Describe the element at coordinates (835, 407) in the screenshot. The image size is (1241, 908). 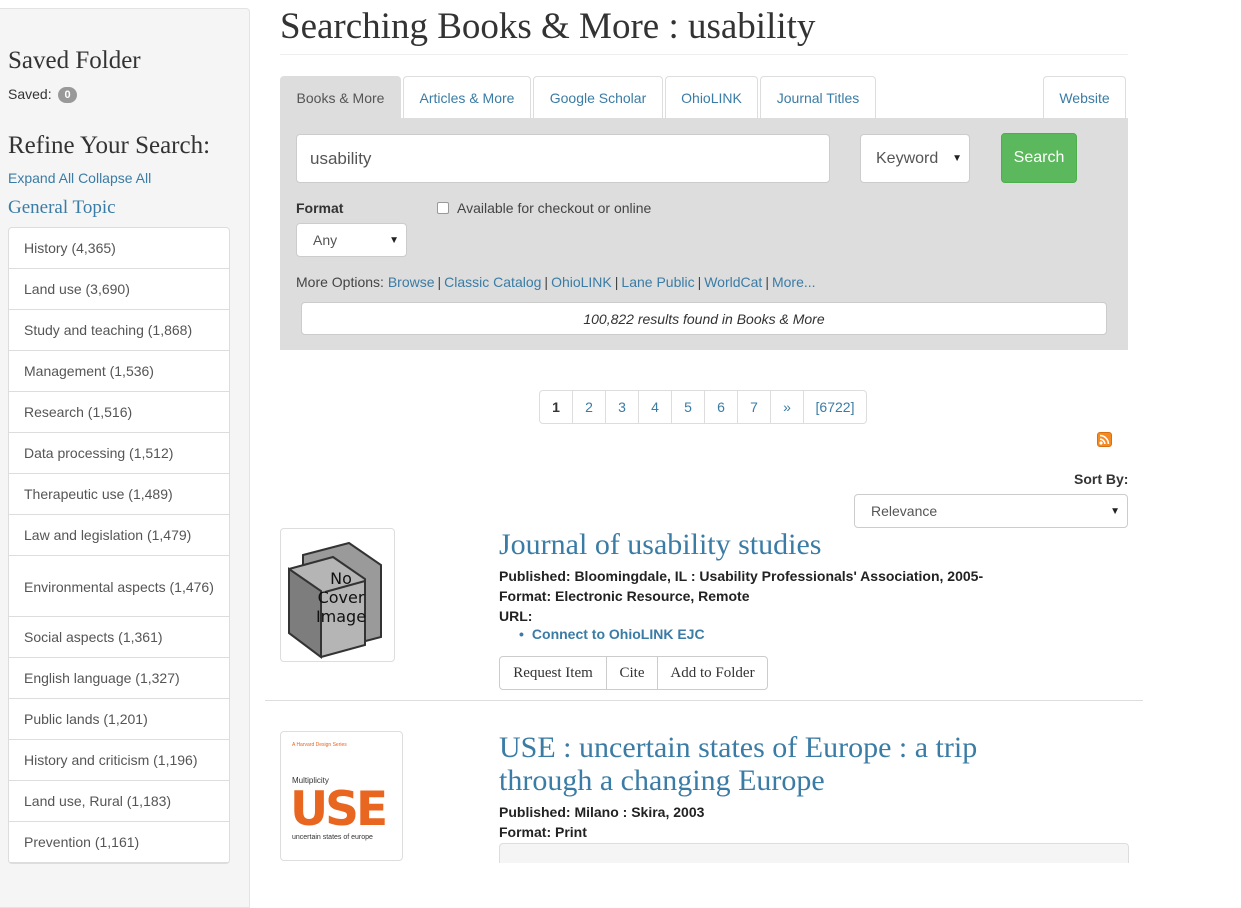
I see `page-last: [6722]` at that location.